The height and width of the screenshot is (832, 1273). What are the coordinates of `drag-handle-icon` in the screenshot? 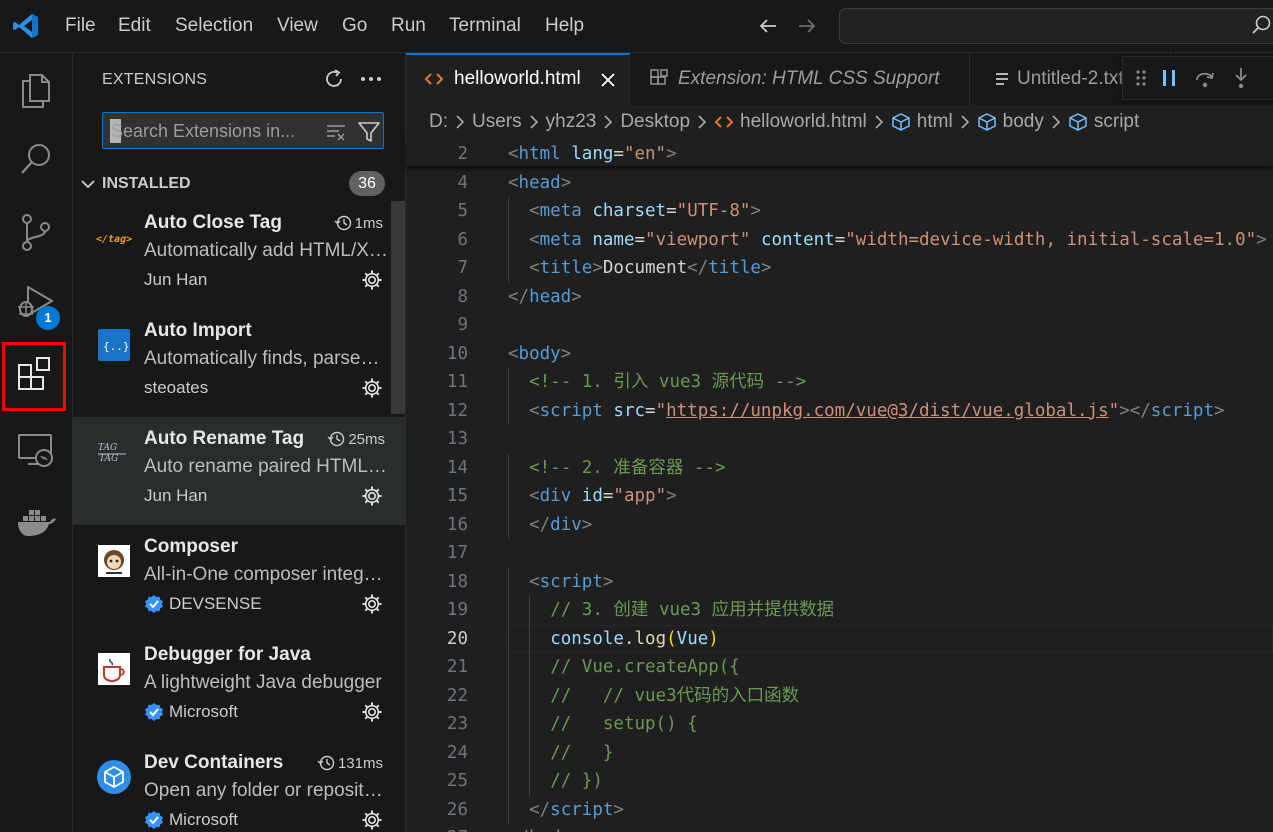 It's located at (1141, 78).